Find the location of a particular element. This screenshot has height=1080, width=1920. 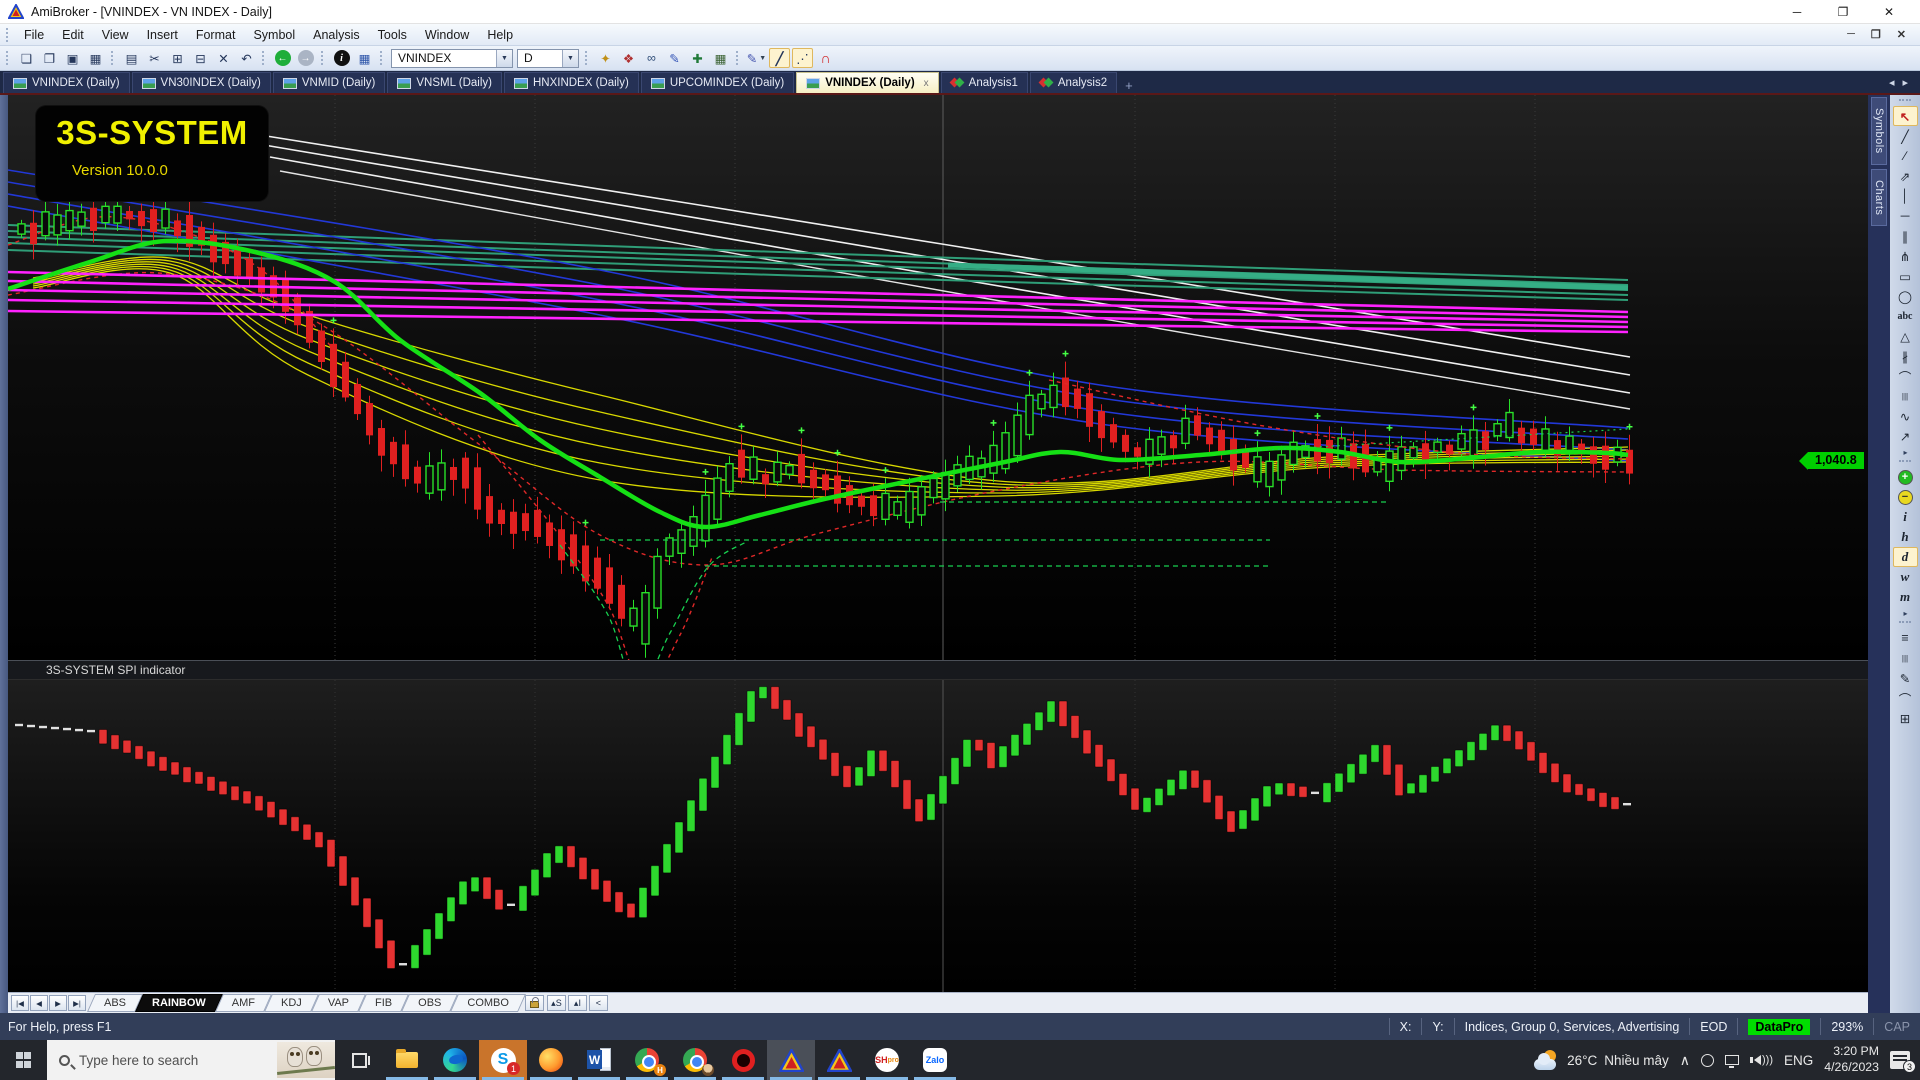

search-input: Type here to search is located at coordinates (191, 1060).